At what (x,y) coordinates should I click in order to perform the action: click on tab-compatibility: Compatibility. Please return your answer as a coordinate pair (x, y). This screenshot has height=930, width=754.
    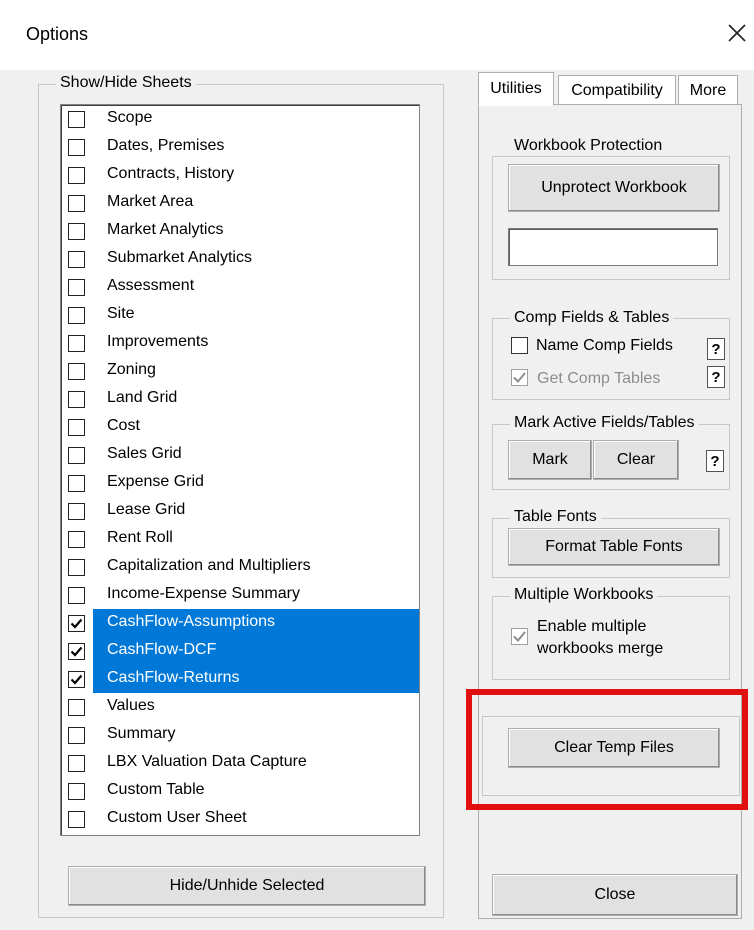
    Looking at the image, I should click on (617, 90).